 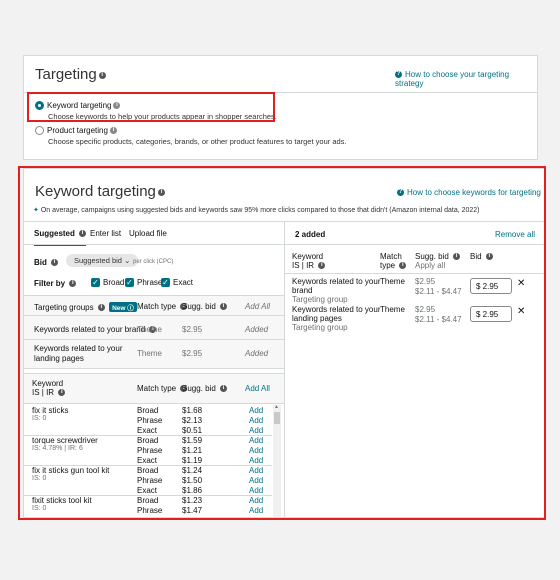 I want to click on keyword-sugg-bid: $0.51, so click(x=192, y=430).